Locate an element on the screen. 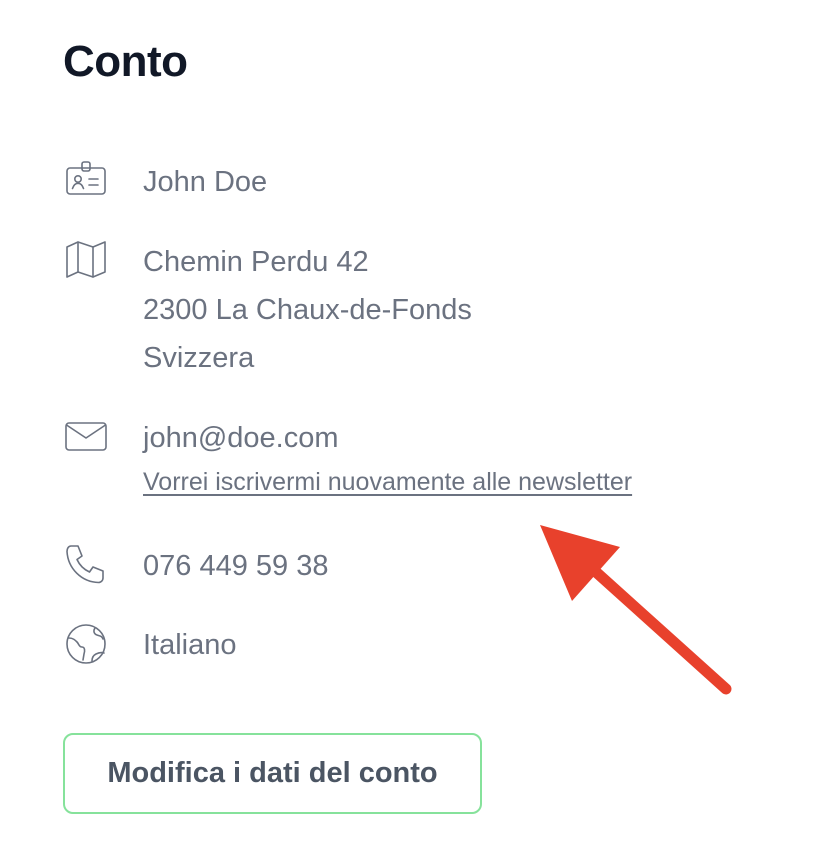 The height and width of the screenshot is (850, 830). annotation-arrow-icon is located at coordinates (636, 610).